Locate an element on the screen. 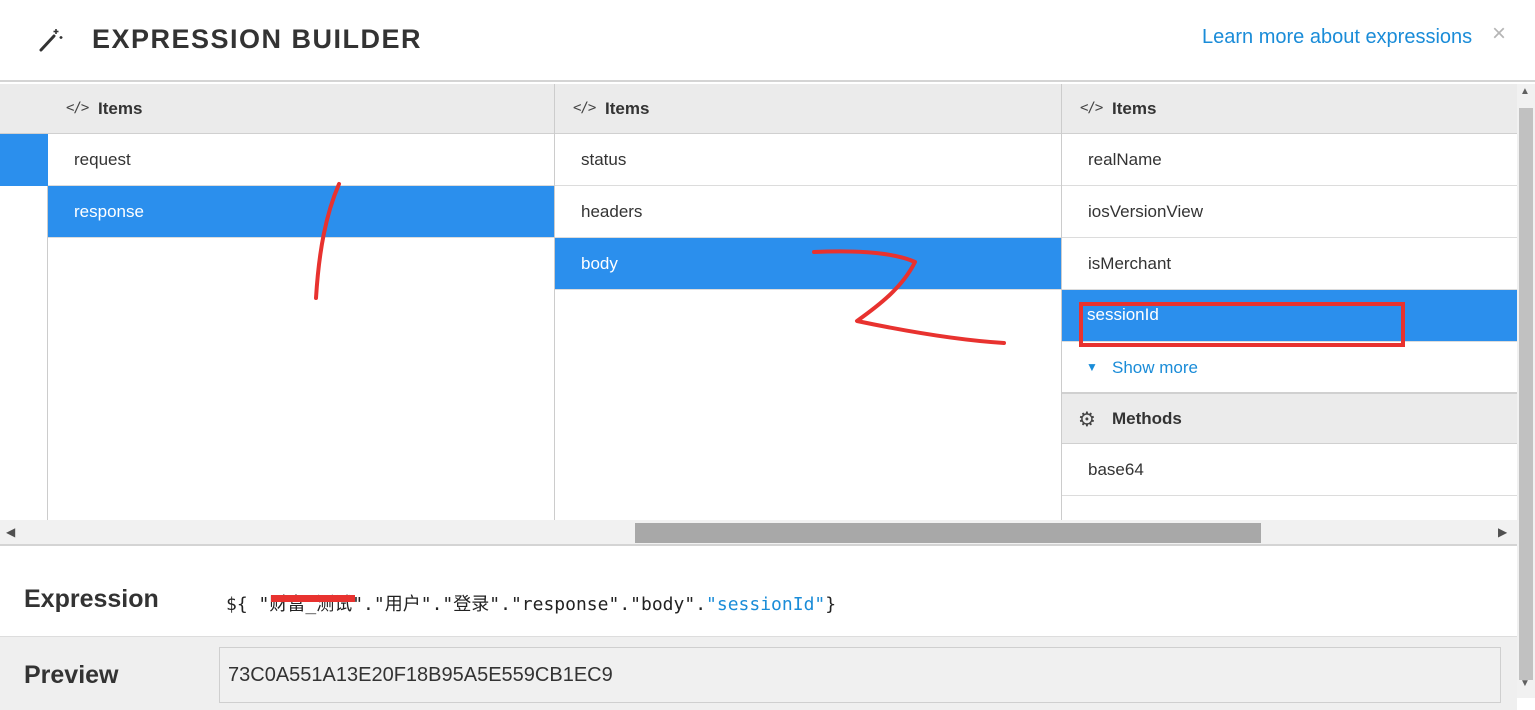 The width and height of the screenshot is (1535, 710). list-item-headers: headers is located at coordinates (808, 212).